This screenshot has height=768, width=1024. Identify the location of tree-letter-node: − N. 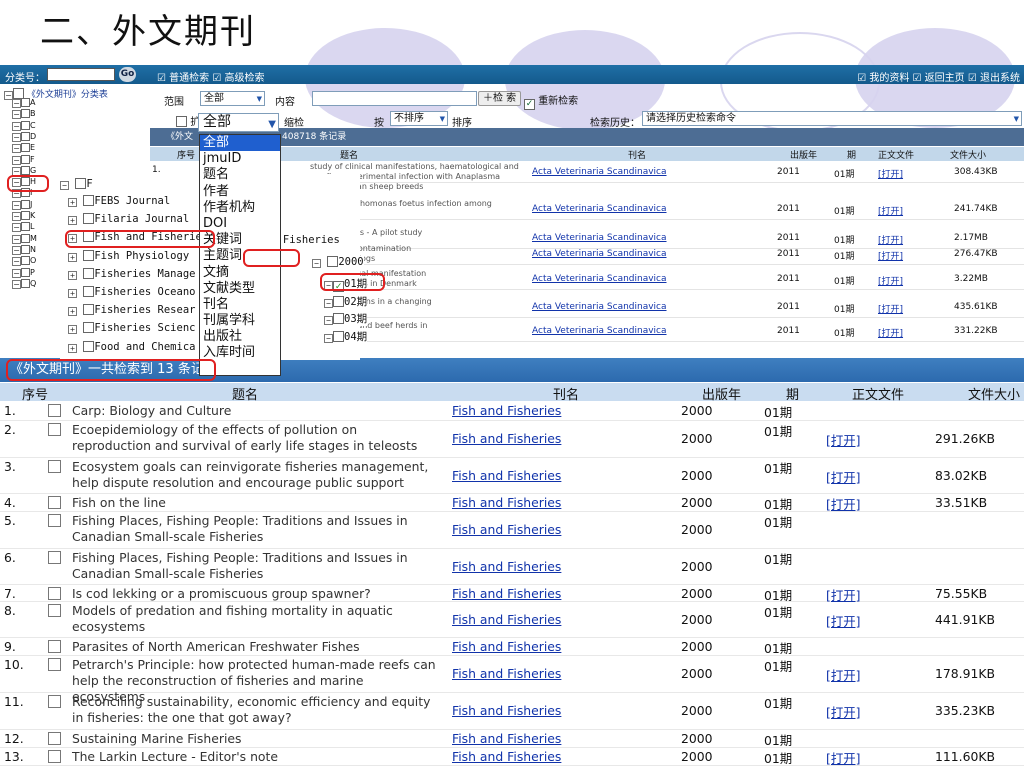
(24, 250).